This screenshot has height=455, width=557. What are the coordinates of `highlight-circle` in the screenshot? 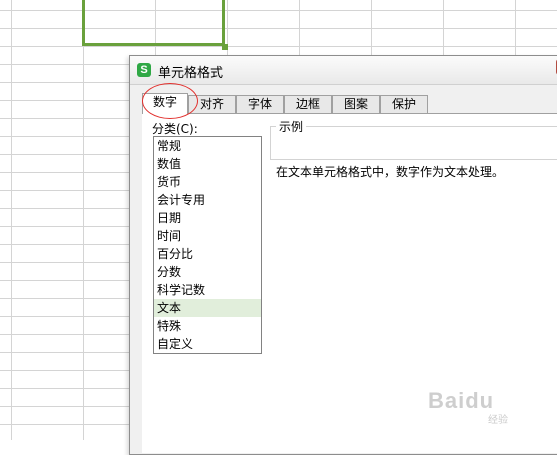 It's located at (170, 101).